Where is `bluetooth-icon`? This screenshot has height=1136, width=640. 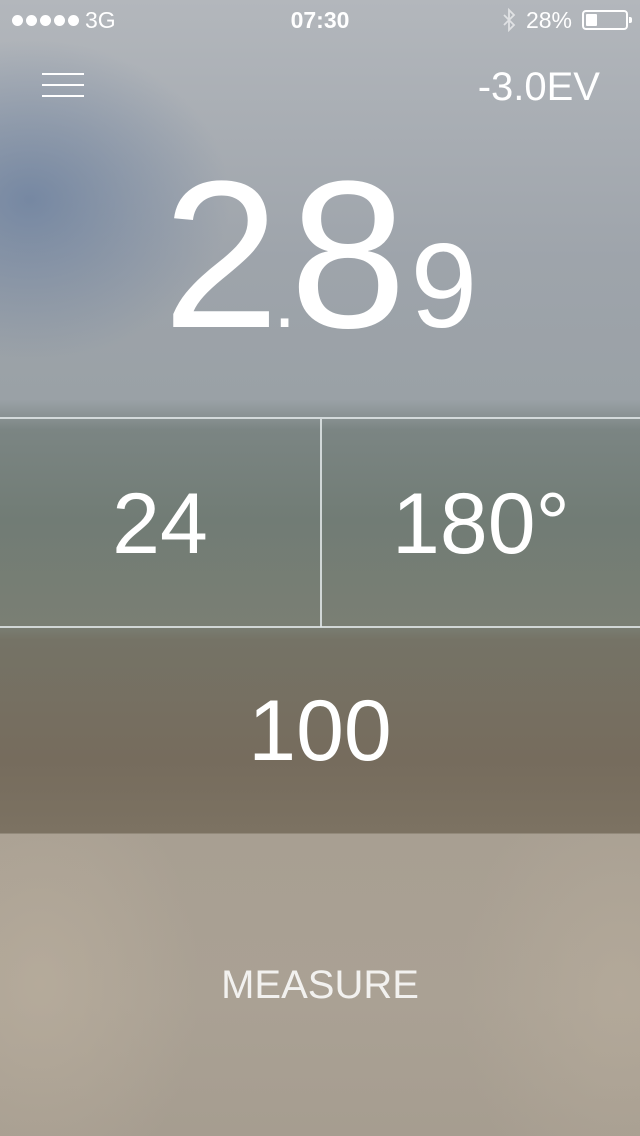
bluetooth-icon is located at coordinates (509, 20).